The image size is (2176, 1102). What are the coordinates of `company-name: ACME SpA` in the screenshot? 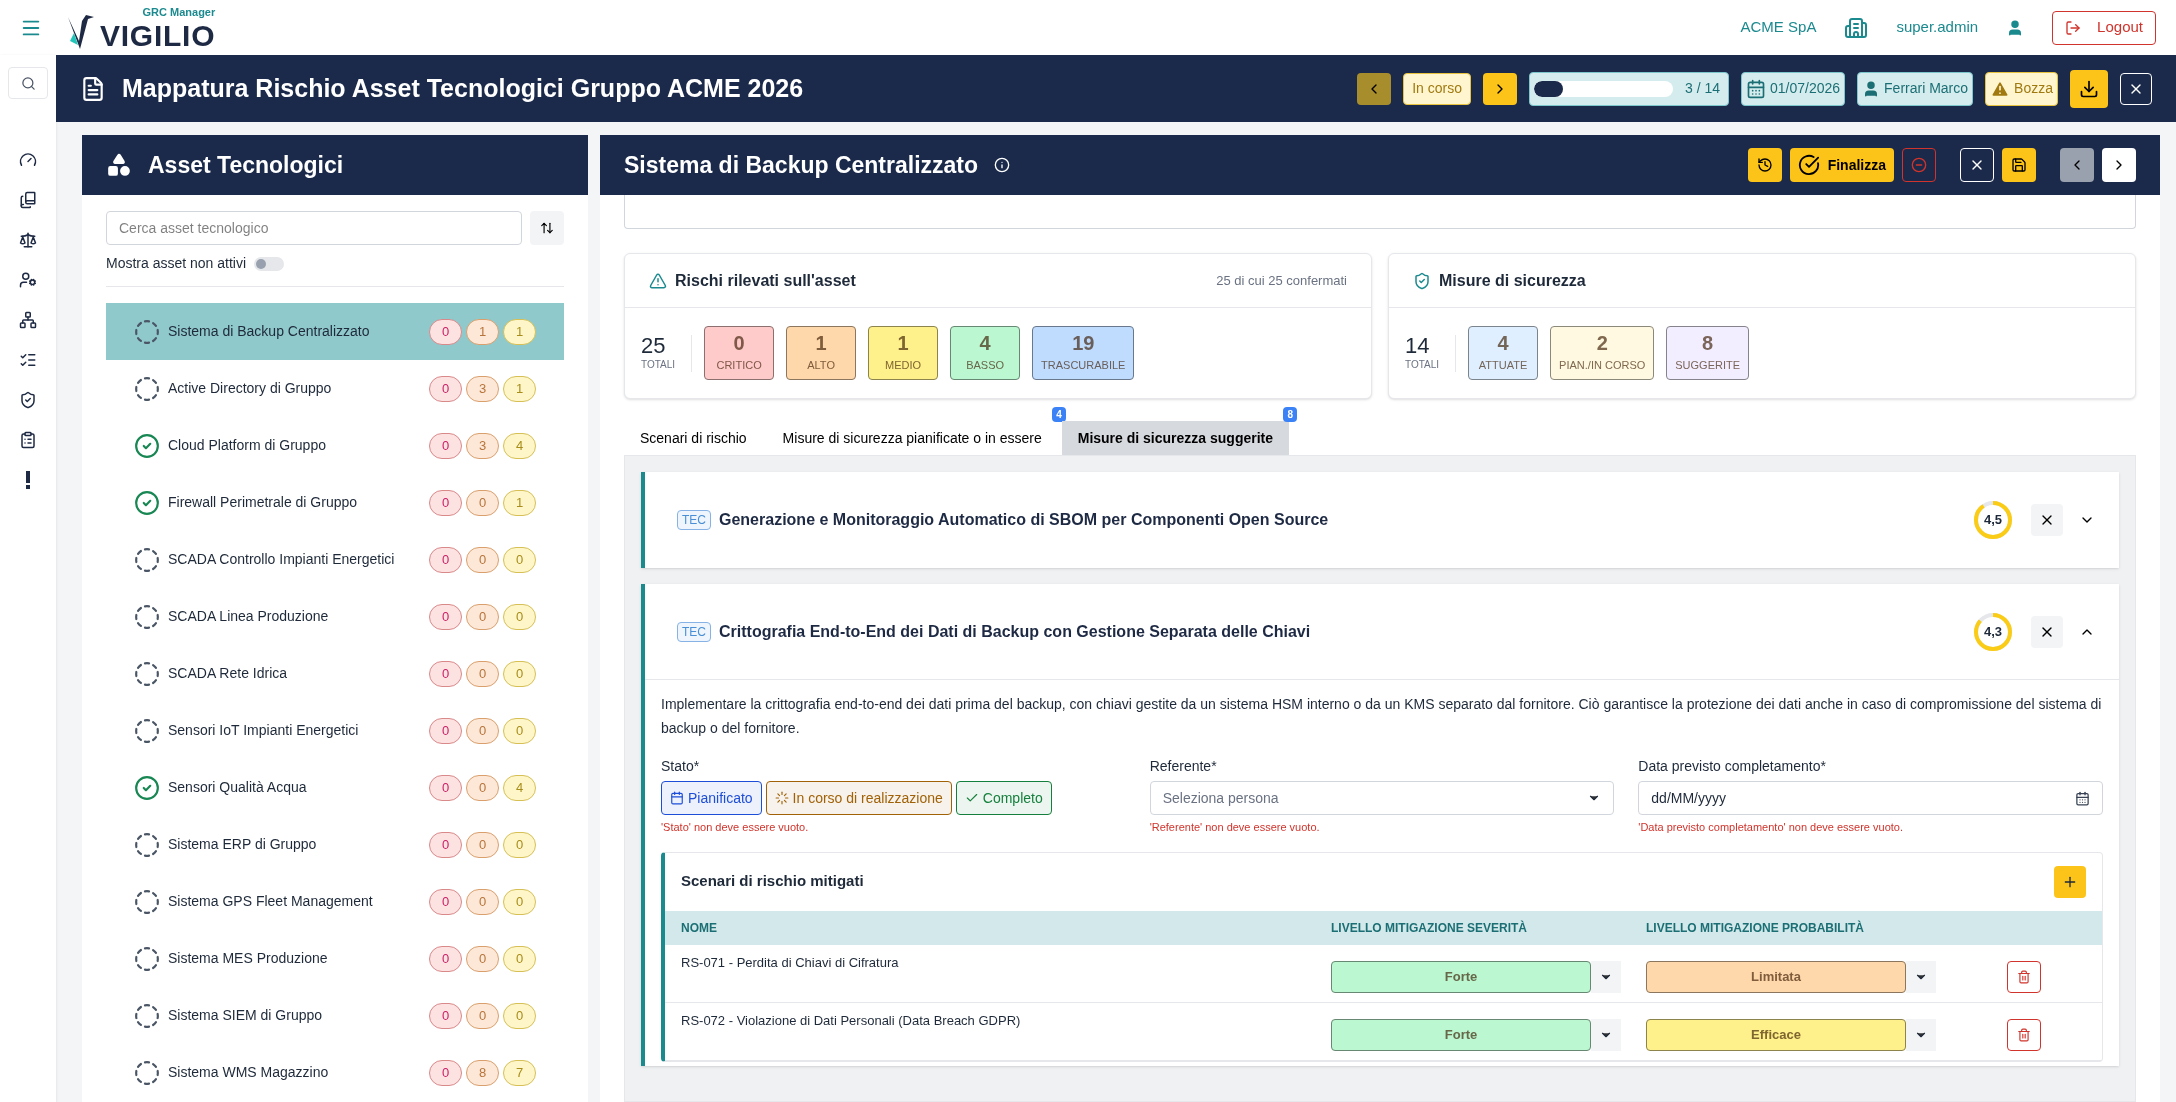 It's located at (1778, 27).